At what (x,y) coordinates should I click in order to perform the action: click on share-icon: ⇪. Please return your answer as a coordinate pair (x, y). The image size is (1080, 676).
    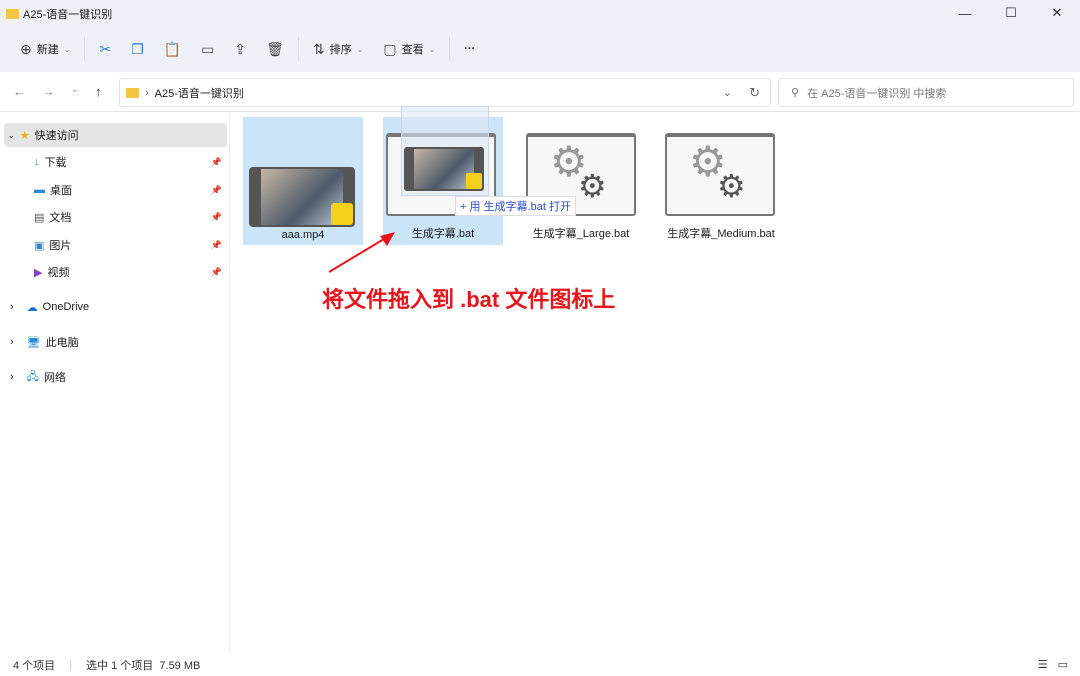
    Looking at the image, I should click on (240, 48).